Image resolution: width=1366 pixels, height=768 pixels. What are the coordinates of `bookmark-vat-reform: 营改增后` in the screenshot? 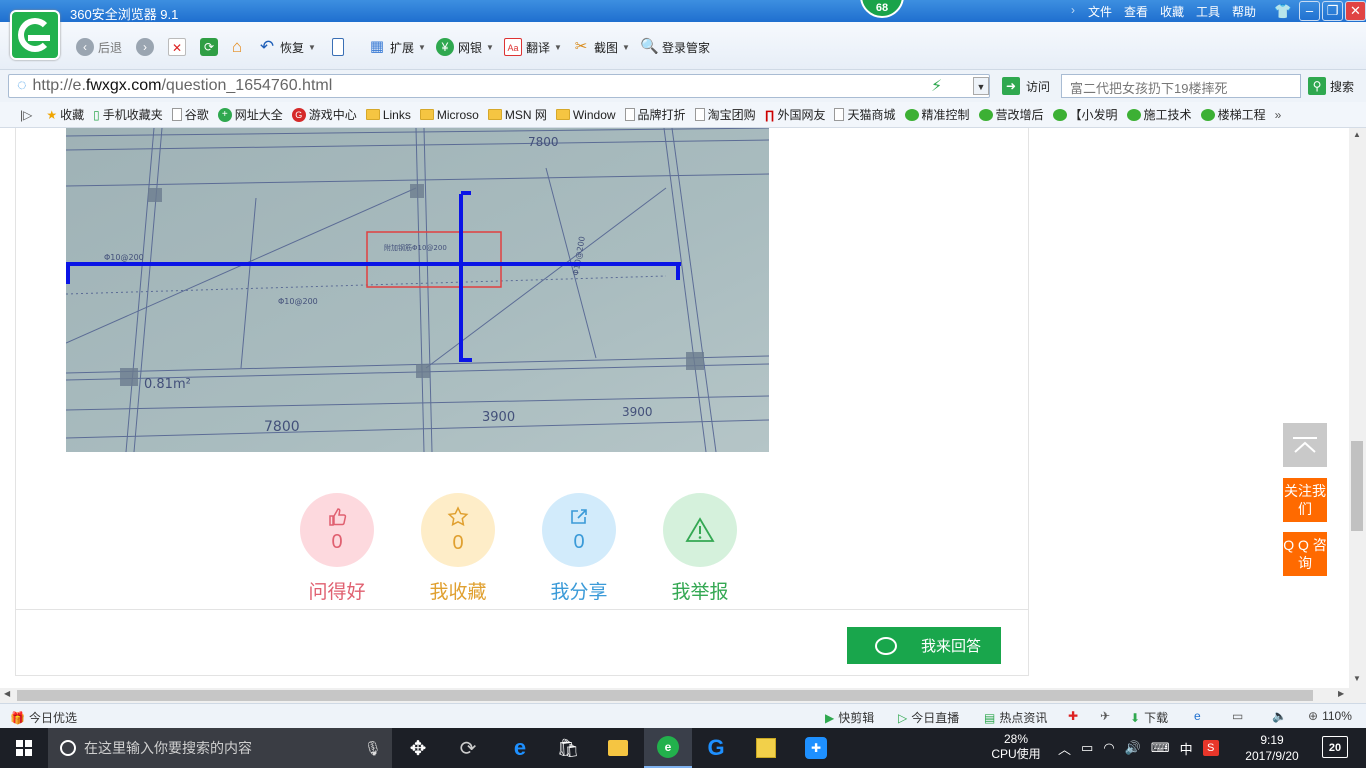 It's located at (1011, 114).